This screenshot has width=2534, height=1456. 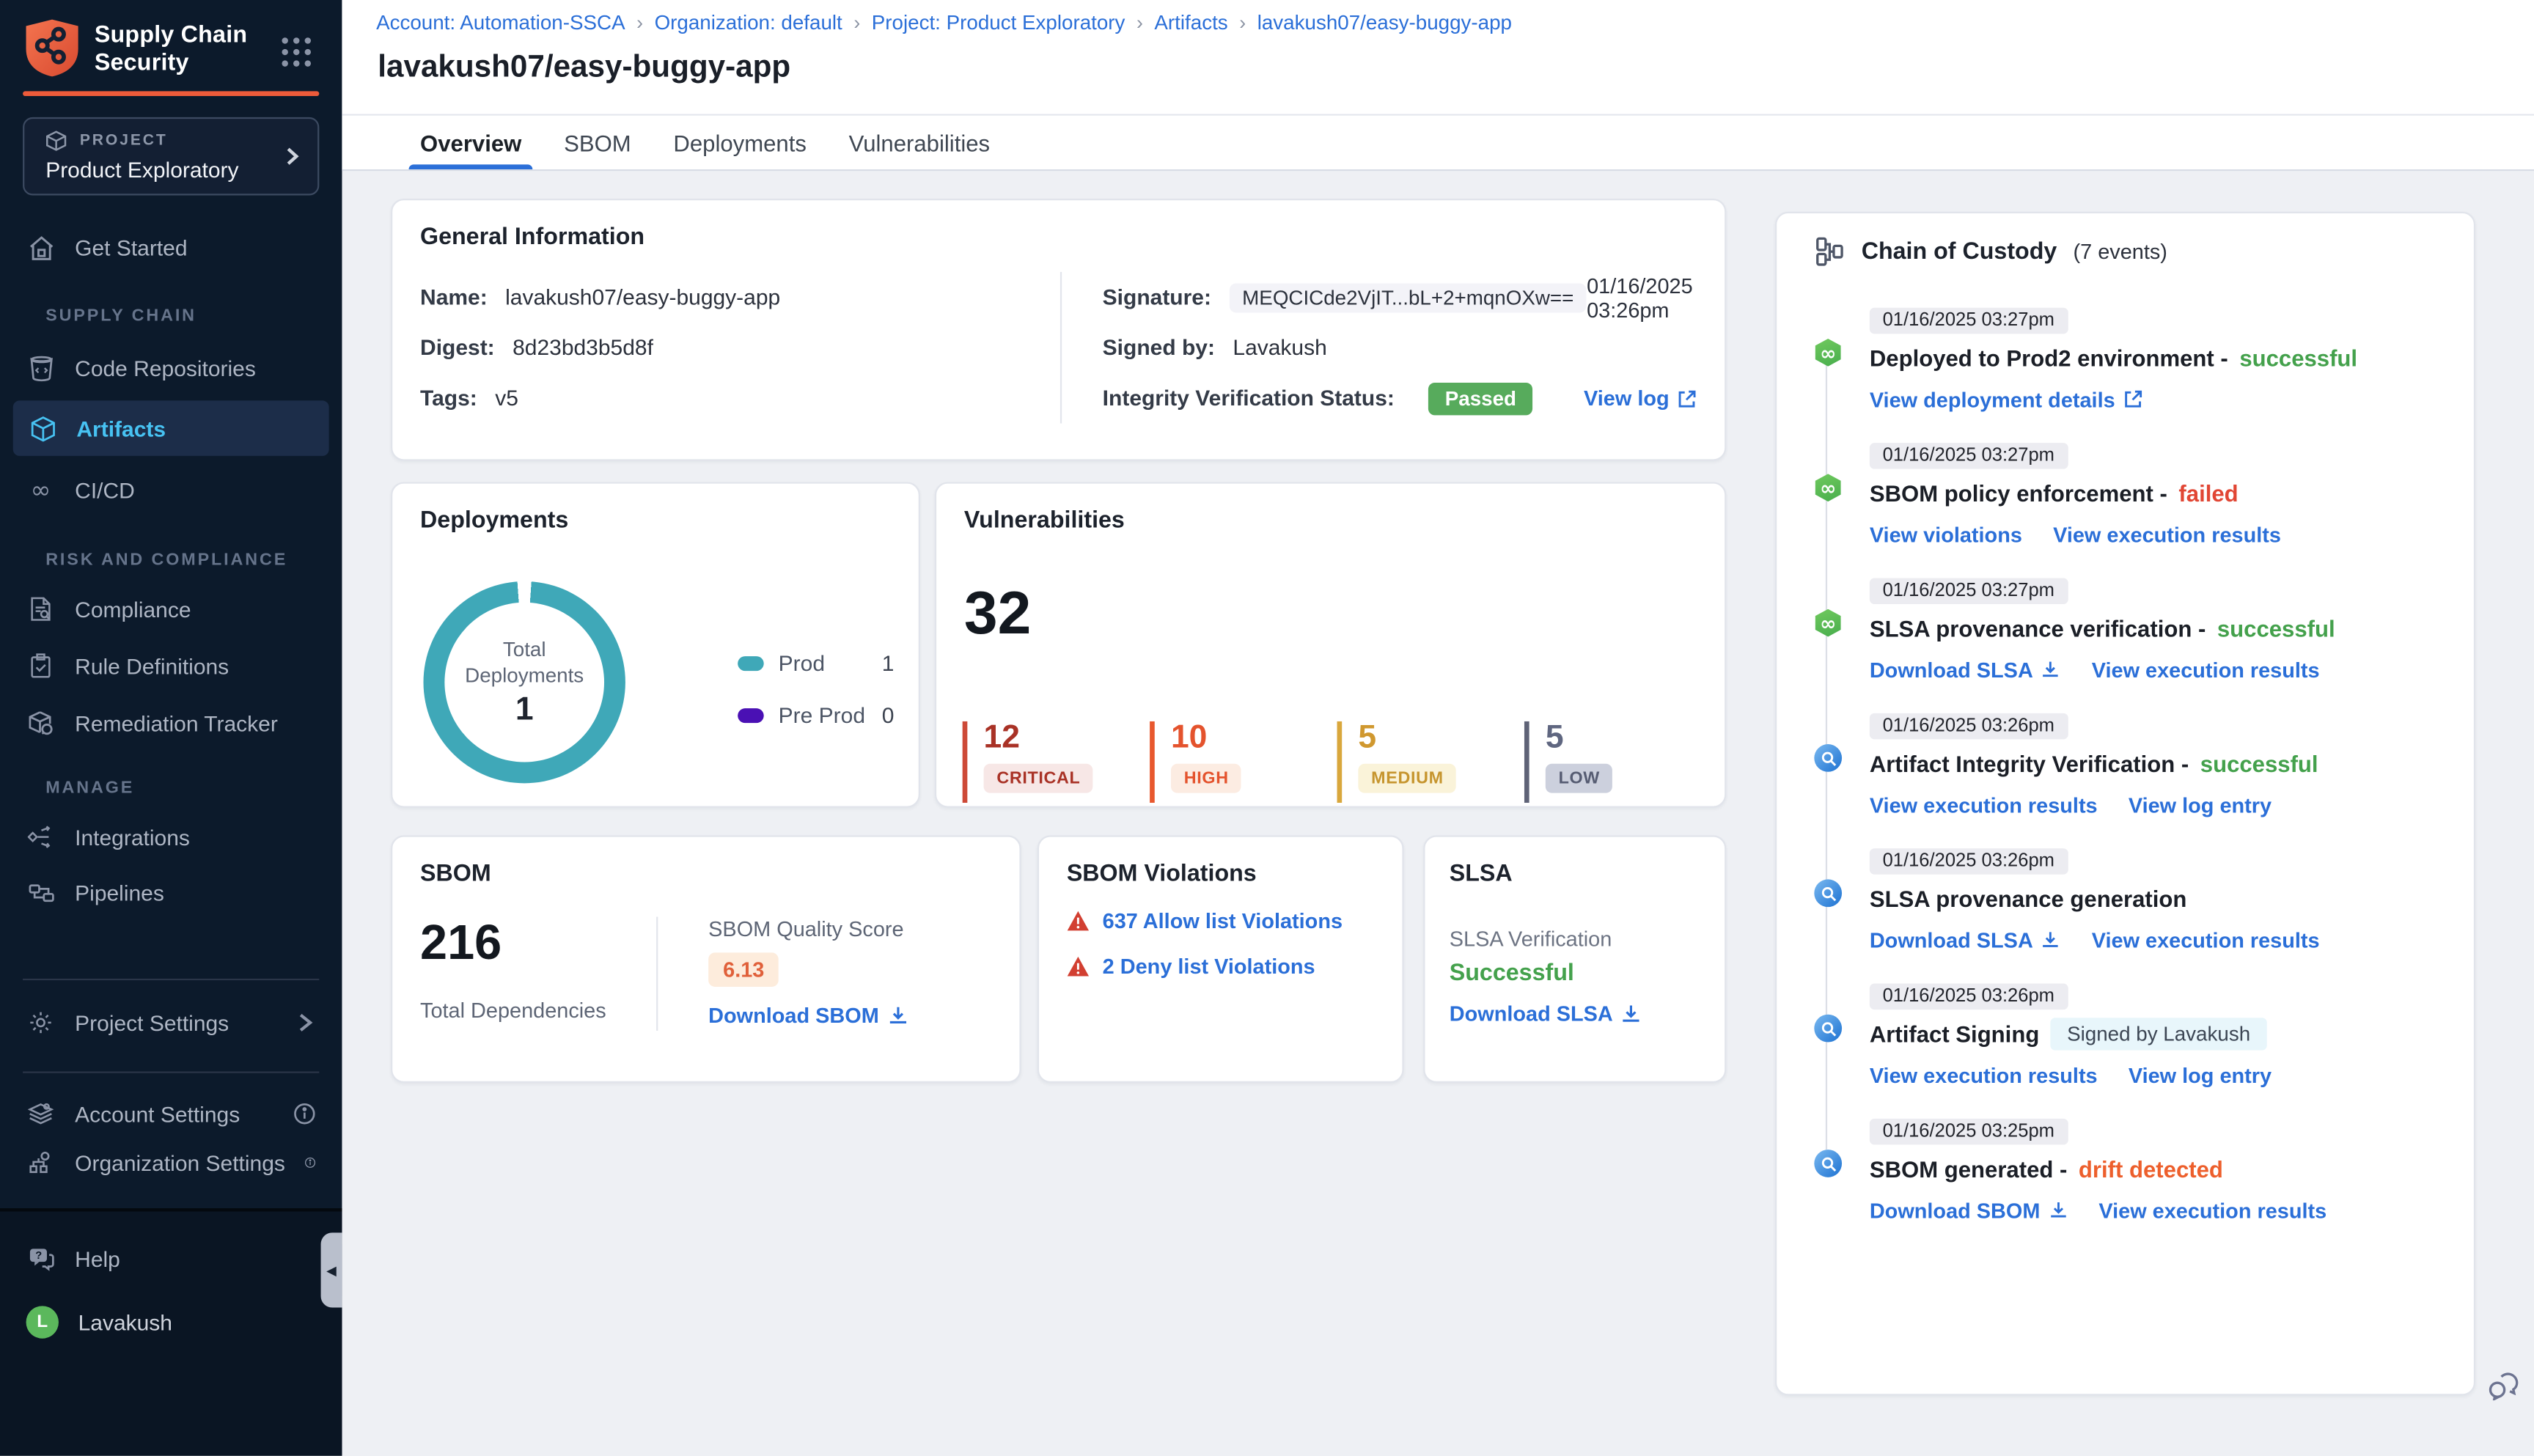 What do you see at coordinates (132, 837) in the screenshot?
I see `sidebar-item-label: Integrations` at bounding box center [132, 837].